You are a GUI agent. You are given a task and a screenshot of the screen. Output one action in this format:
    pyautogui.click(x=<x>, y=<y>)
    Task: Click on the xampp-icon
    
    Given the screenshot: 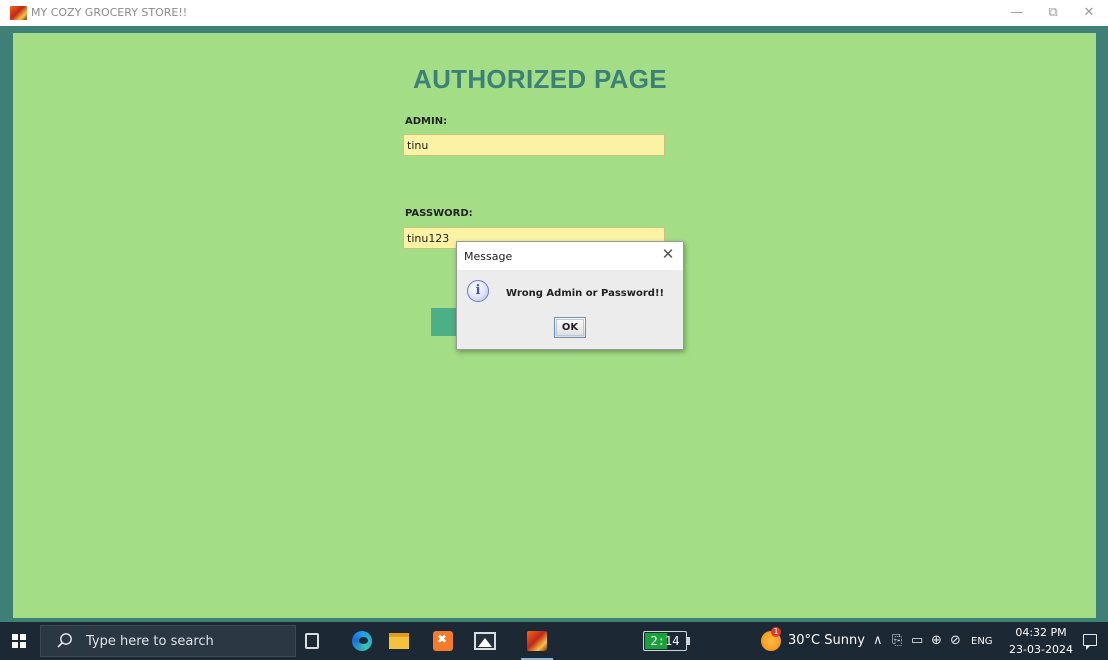 What is the action you would take?
    pyautogui.click(x=443, y=641)
    